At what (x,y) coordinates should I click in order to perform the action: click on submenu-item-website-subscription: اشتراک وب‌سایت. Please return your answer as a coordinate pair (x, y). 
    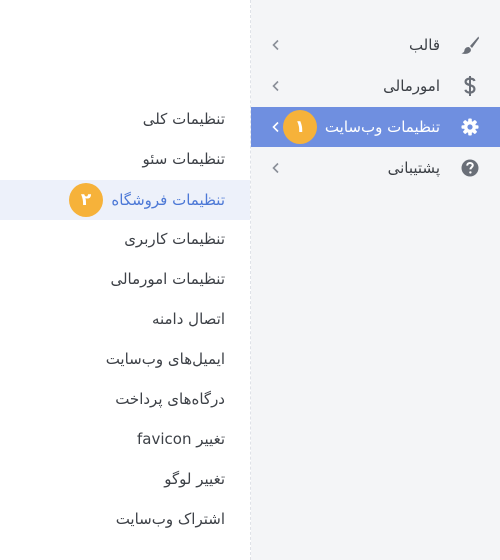
    Looking at the image, I should click on (125, 519).